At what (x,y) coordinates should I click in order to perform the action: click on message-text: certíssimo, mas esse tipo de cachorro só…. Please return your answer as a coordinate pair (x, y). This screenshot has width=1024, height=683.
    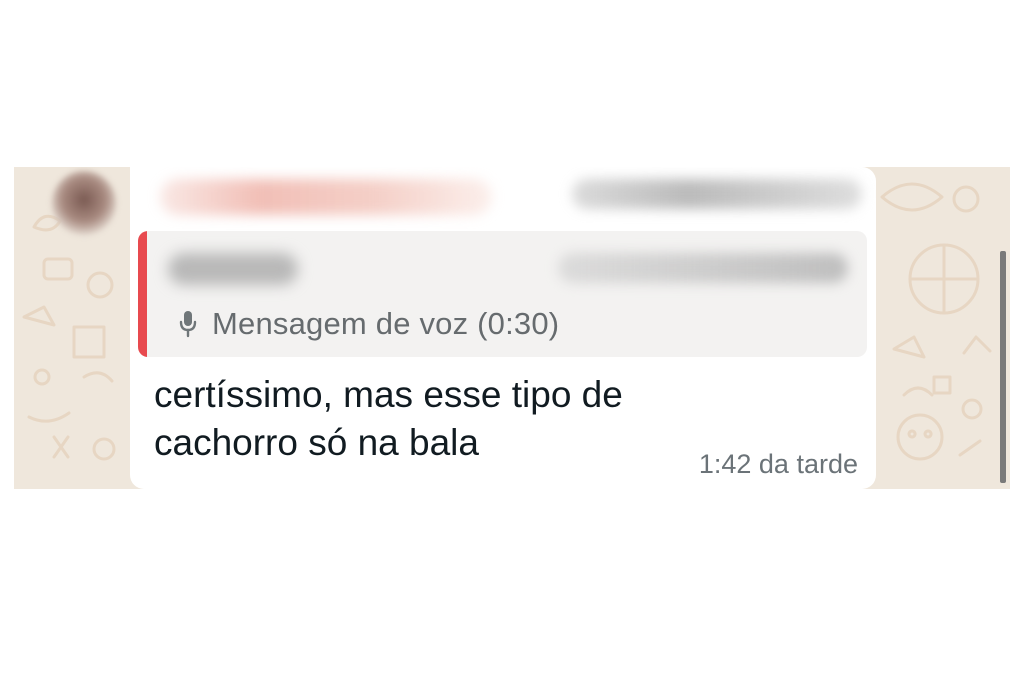
    Looking at the image, I should click on (454, 419).